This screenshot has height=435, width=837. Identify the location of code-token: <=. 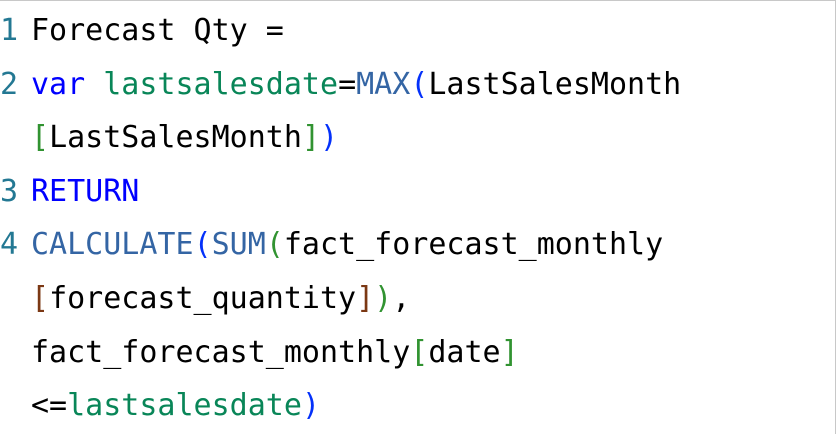
(49, 406).